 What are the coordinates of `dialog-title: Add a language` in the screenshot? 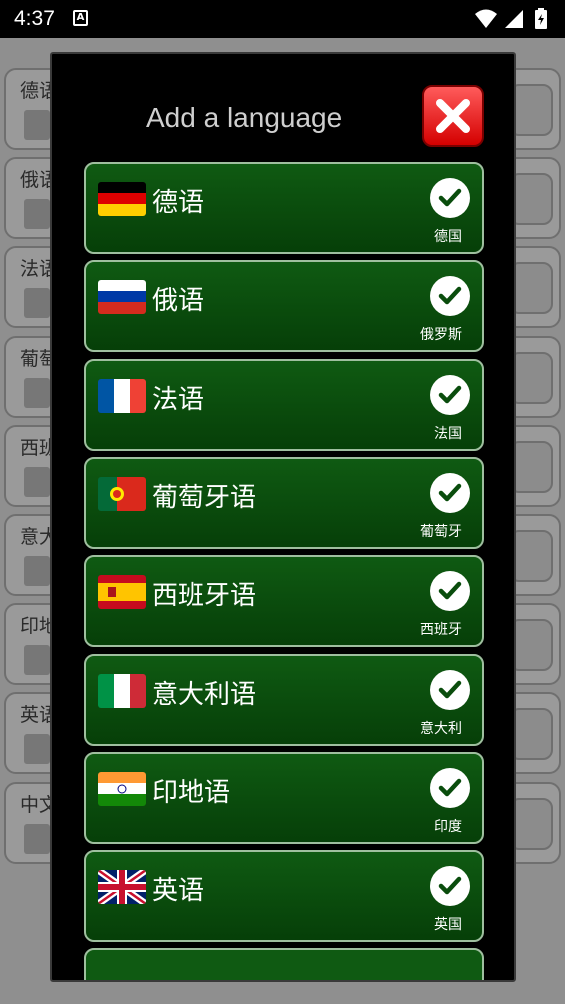 It's located at (244, 117).